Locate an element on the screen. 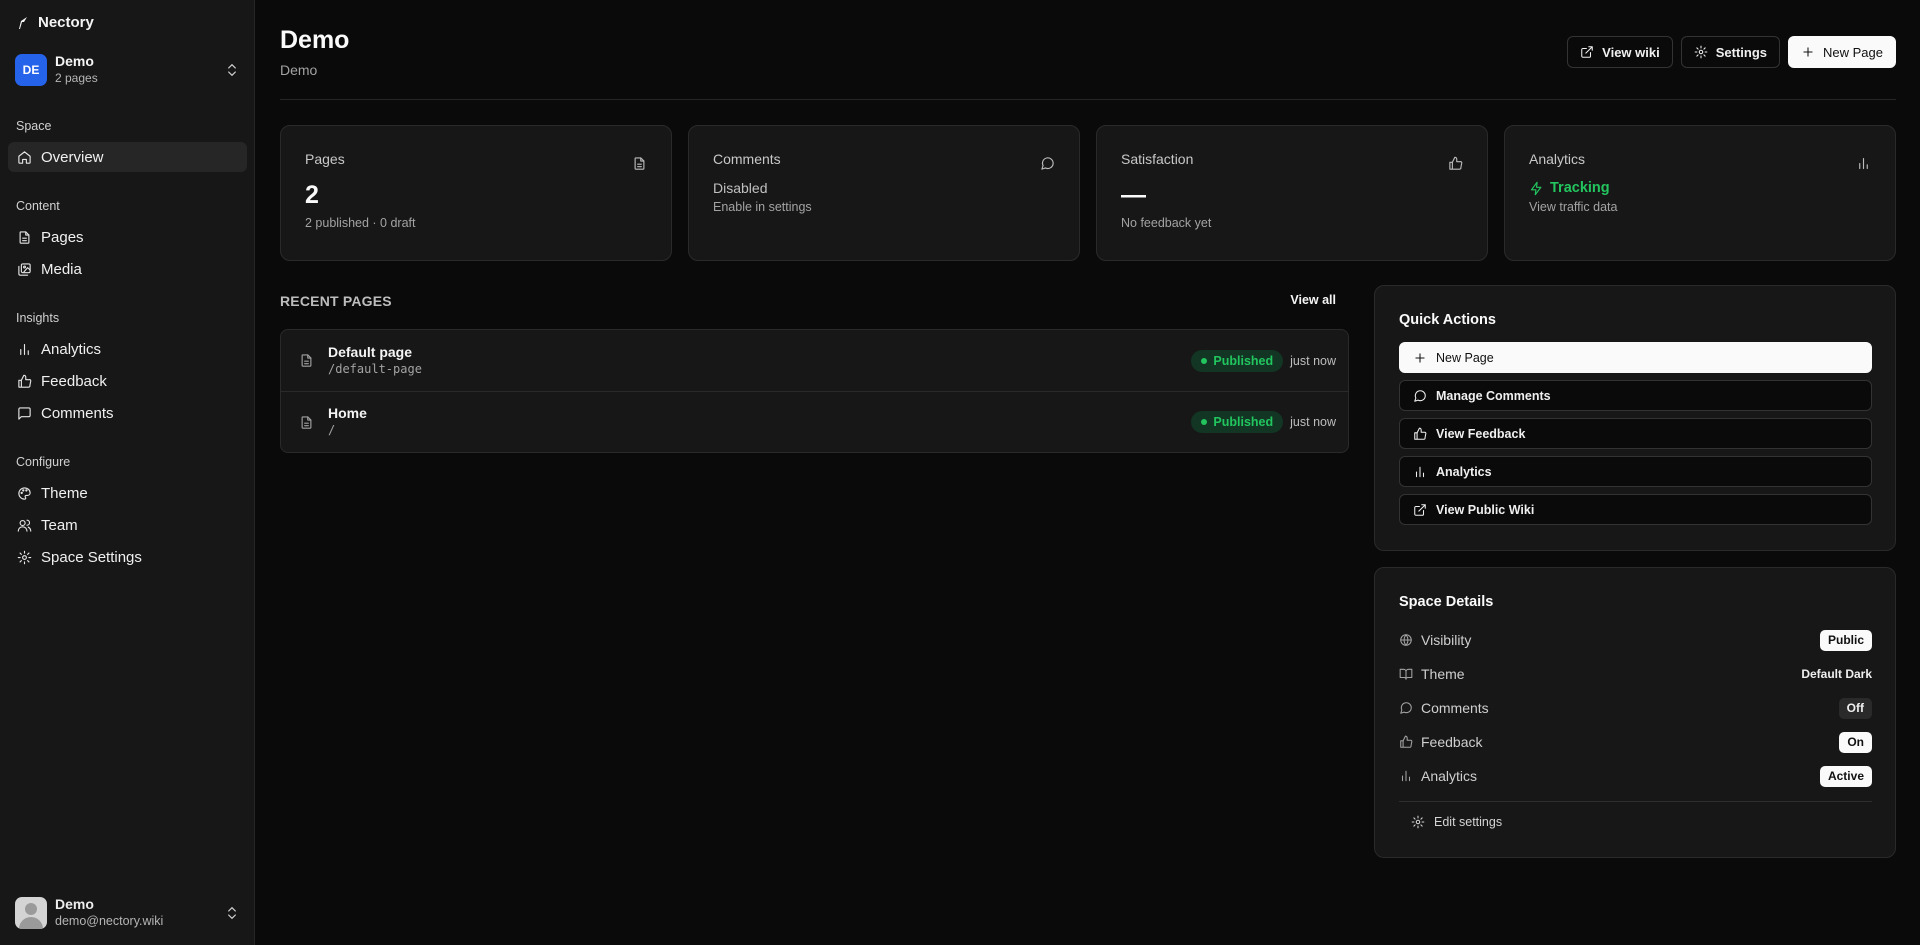 The width and height of the screenshot is (1920, 945). stat-card-satisfaction: Satisfaction — No feedback yet is located at coordinates (1292, 193).